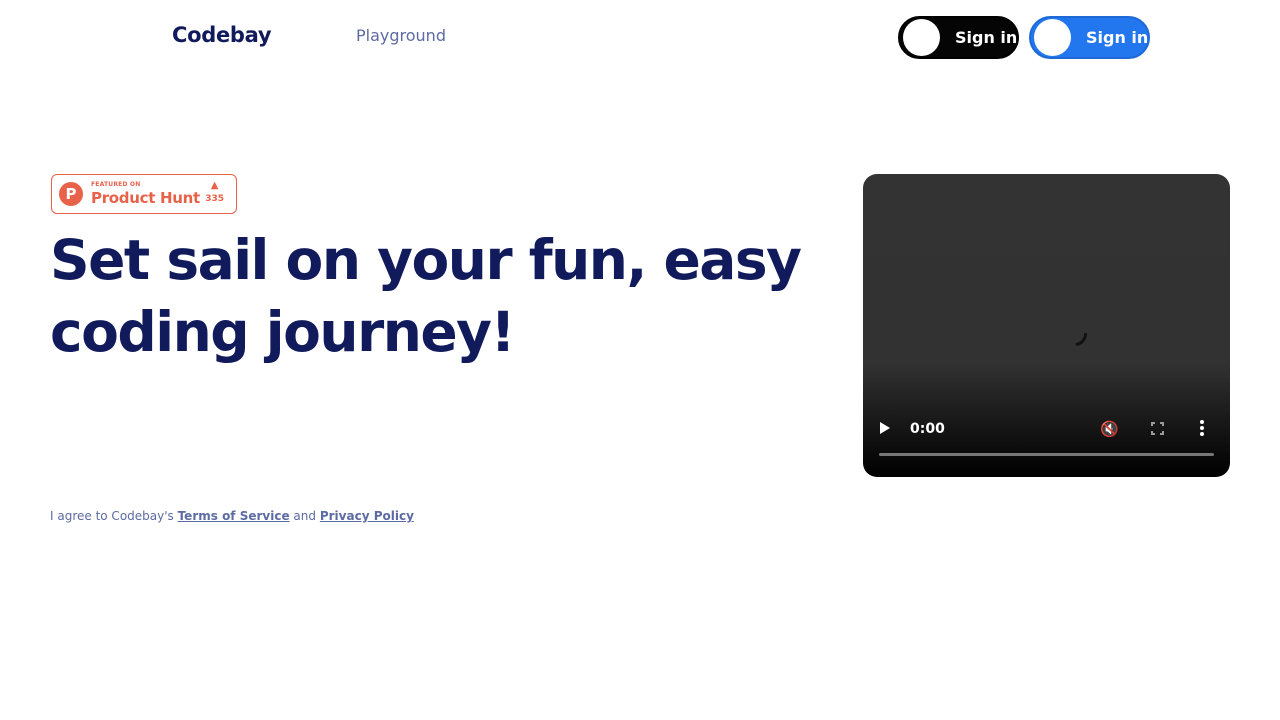 This screenshot has height=720, width=1280. I want to click on terms-prefix: I agree to Codebay's, so click(114, 516).